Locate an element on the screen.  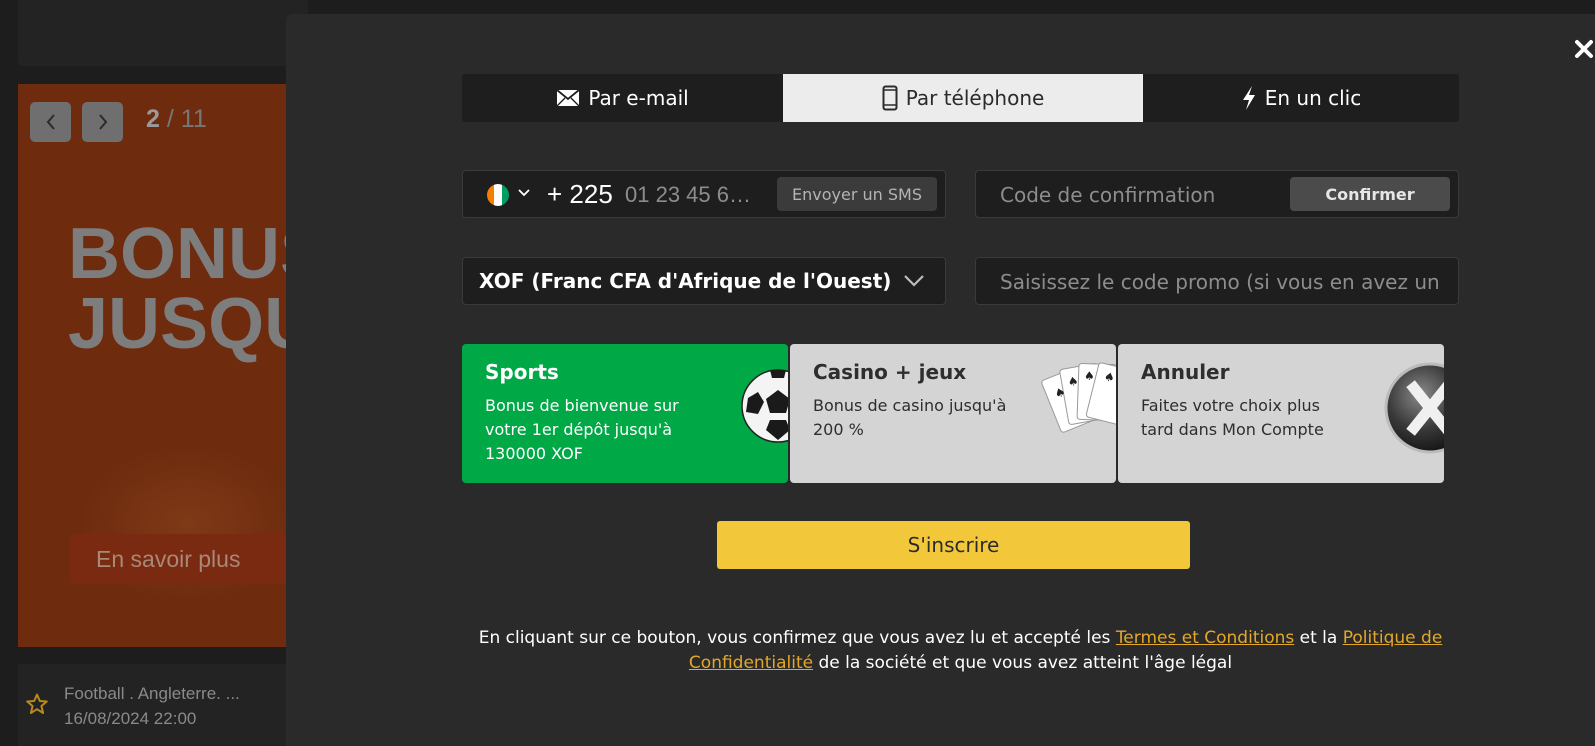
terms-link: Termes et Conditions is located at coordinates (1205, 638).